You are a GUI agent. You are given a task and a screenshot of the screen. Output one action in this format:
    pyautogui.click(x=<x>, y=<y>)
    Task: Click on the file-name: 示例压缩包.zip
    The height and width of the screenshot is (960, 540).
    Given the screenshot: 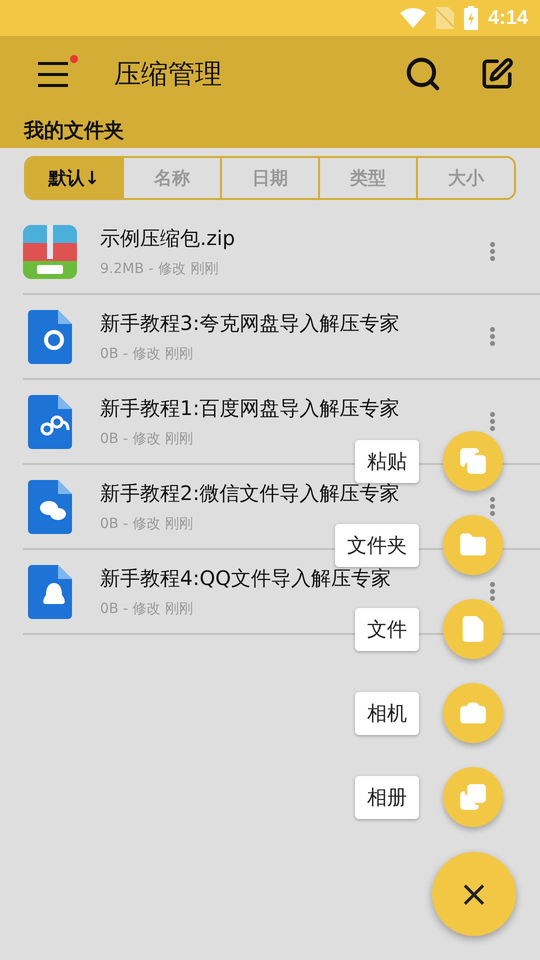 What is the action you would take?
    pyautogui.click(x=168, y=238)
    